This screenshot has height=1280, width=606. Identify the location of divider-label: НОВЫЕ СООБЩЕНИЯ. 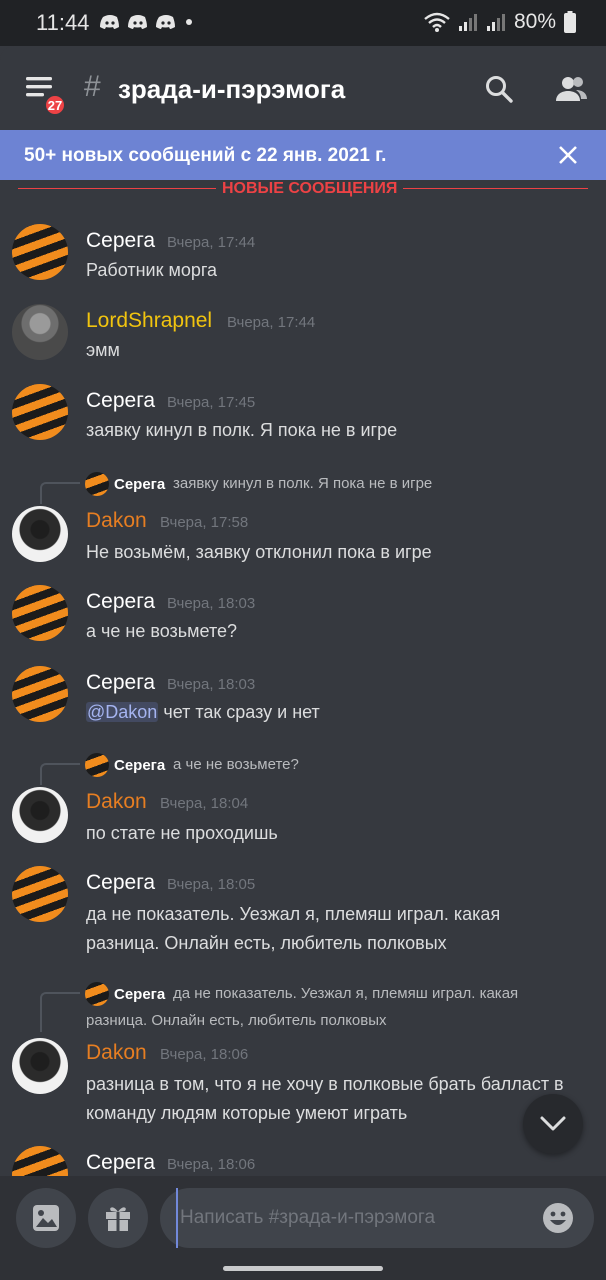
(310, 189).